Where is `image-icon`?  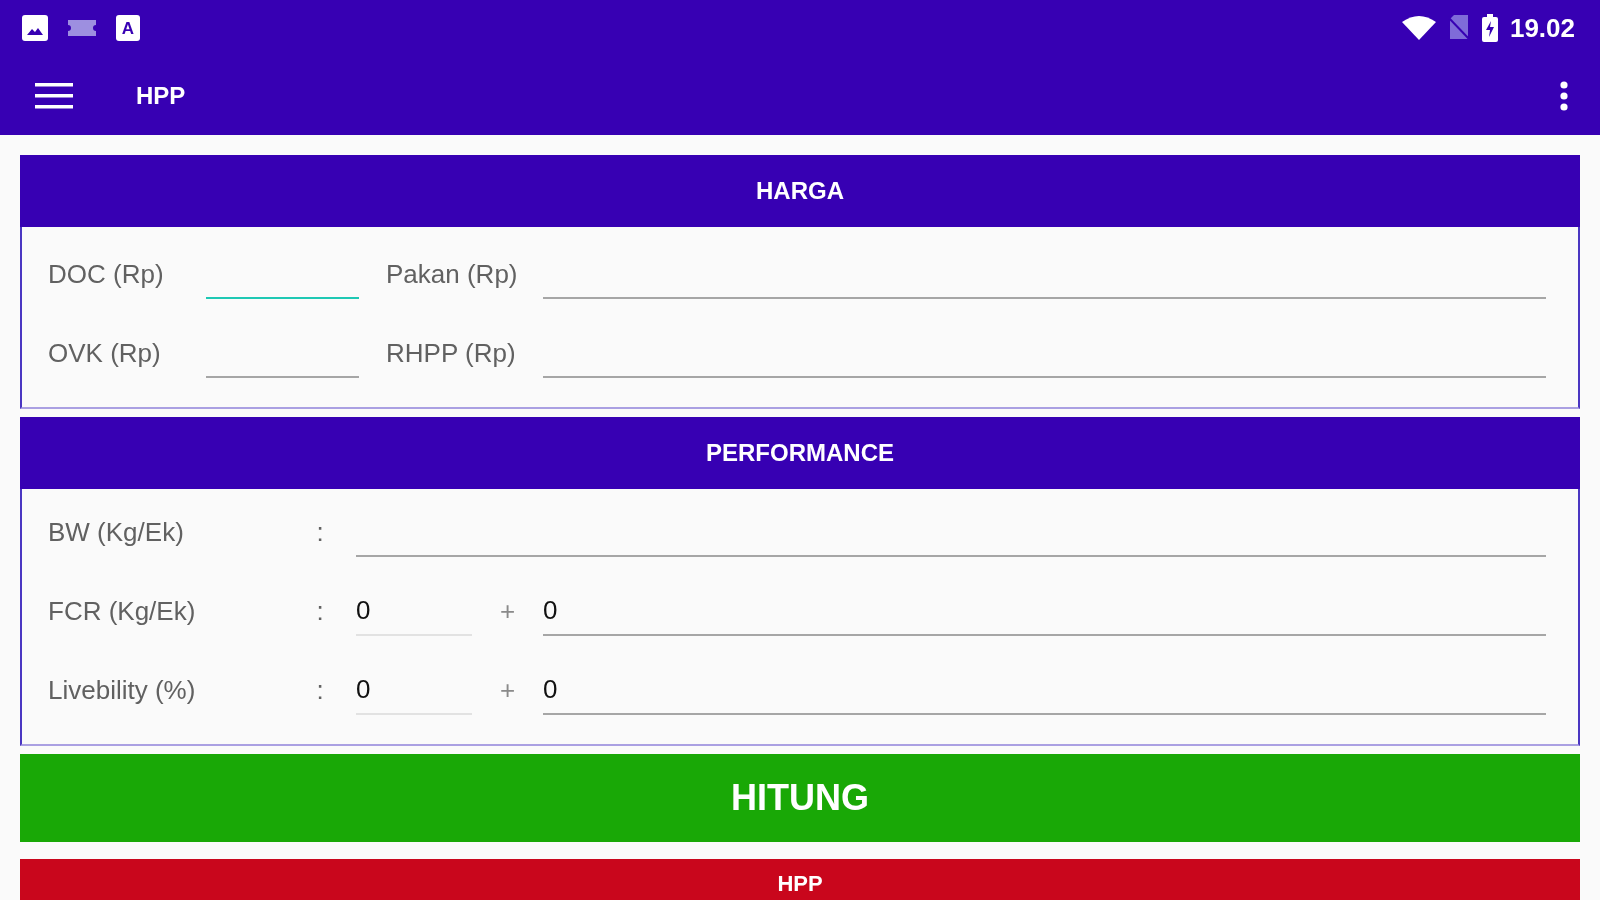 image-icon is located at coordinates (35, 28).